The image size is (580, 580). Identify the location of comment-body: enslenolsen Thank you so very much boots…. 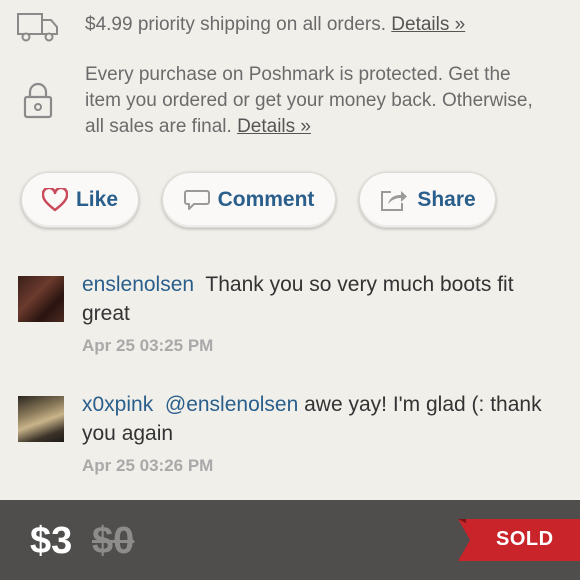
(316, 299).